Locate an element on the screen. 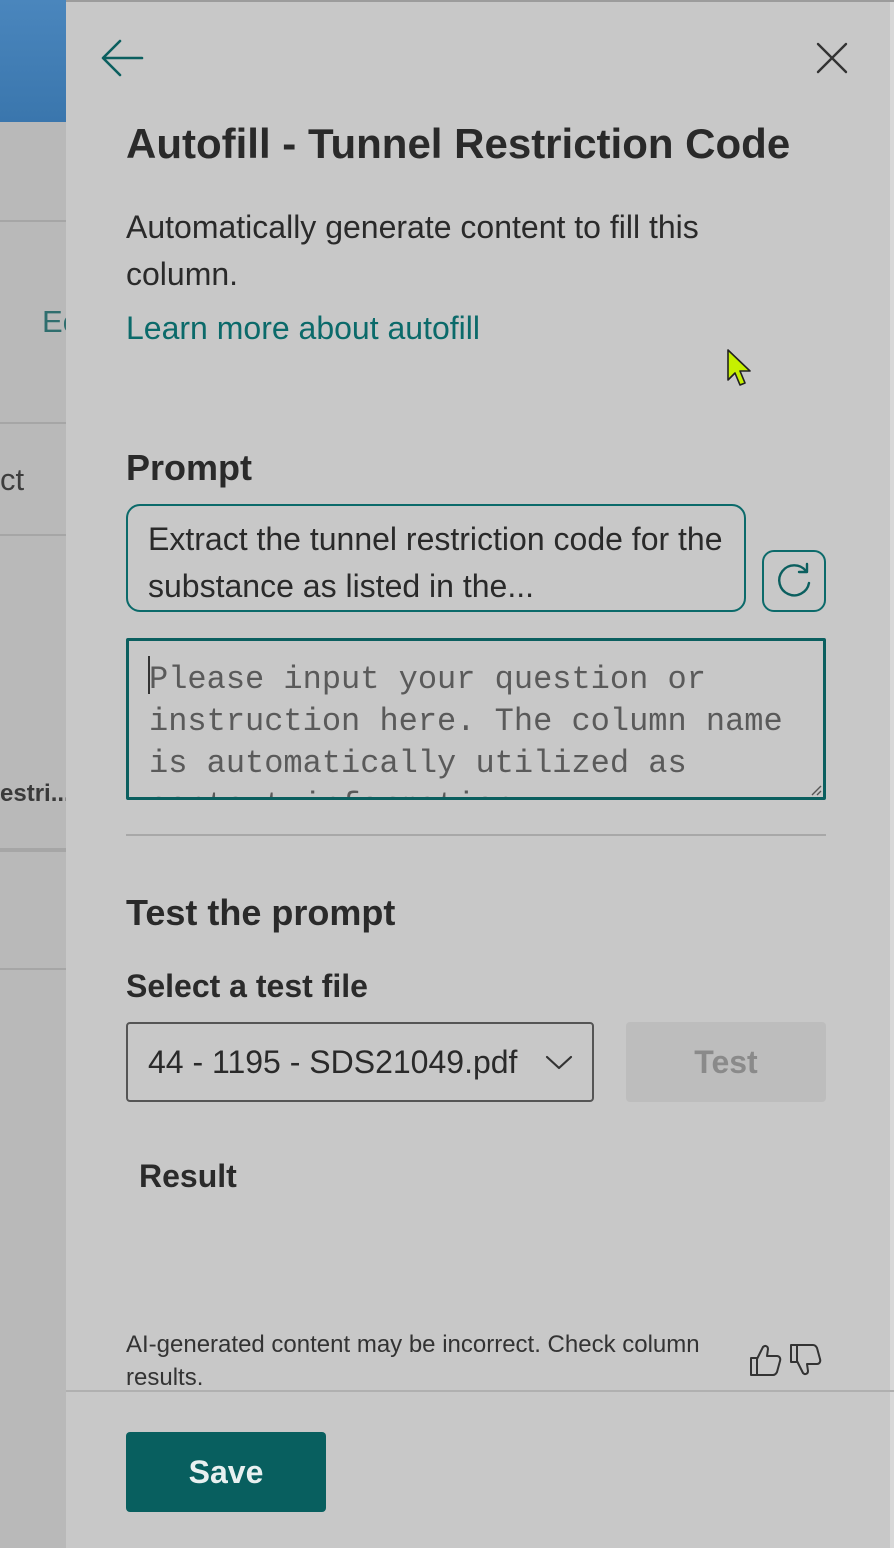 This screenshot has height=1548, width=894. back-button is located at coordinates (122, 58).